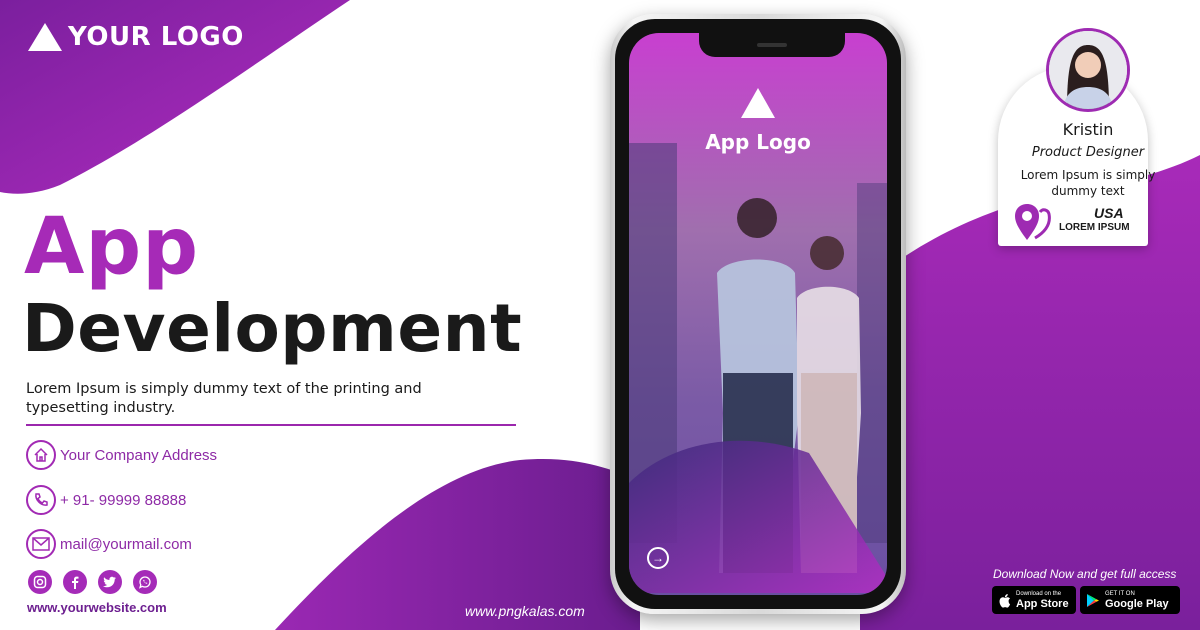  What do you see at coordinates (112, 247) in the screenshot?
I see `headline-app: App` at bounding box center [112, 247].